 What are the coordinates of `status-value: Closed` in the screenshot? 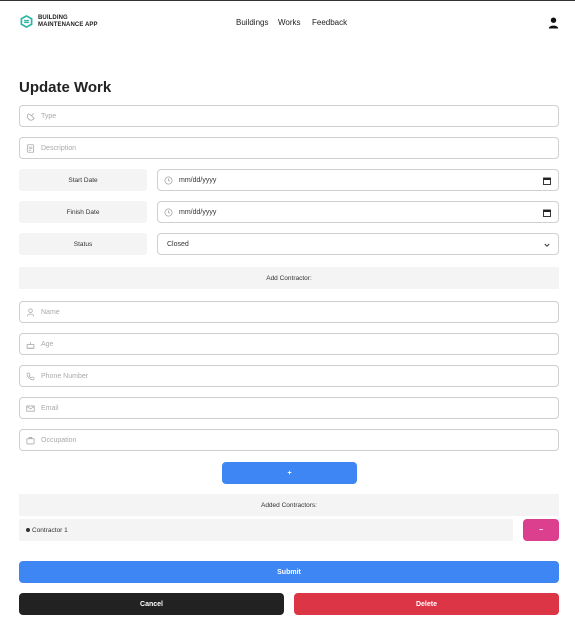 It's located at (178, 244).